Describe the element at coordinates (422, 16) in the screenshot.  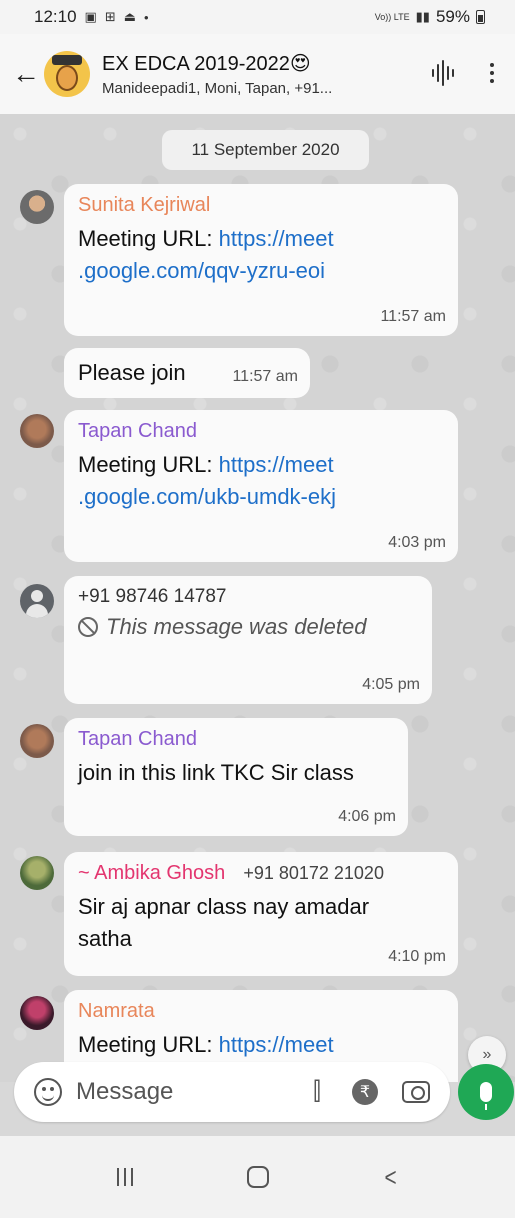
I see `signal-icon: ▮▮` at that location.